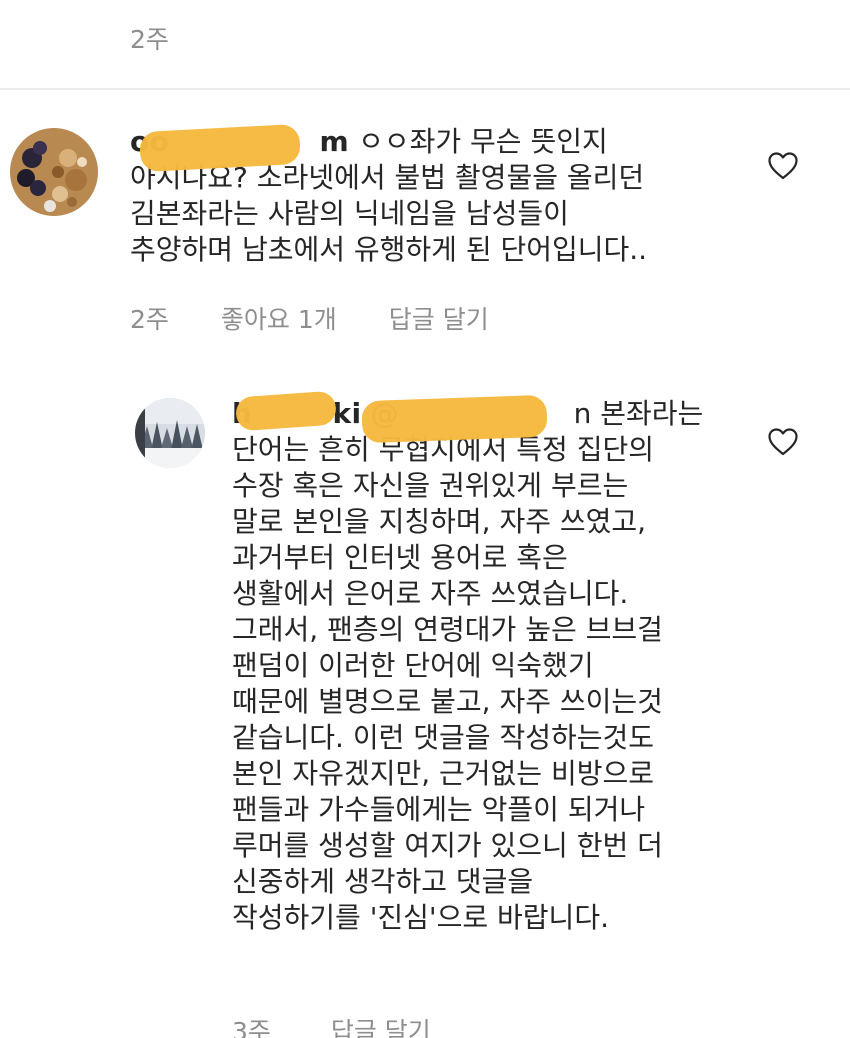 The image size is (850, 1038). Describe the element at coordinates (454, 419) in the screenshot. I see `mention-redaction` at that location.